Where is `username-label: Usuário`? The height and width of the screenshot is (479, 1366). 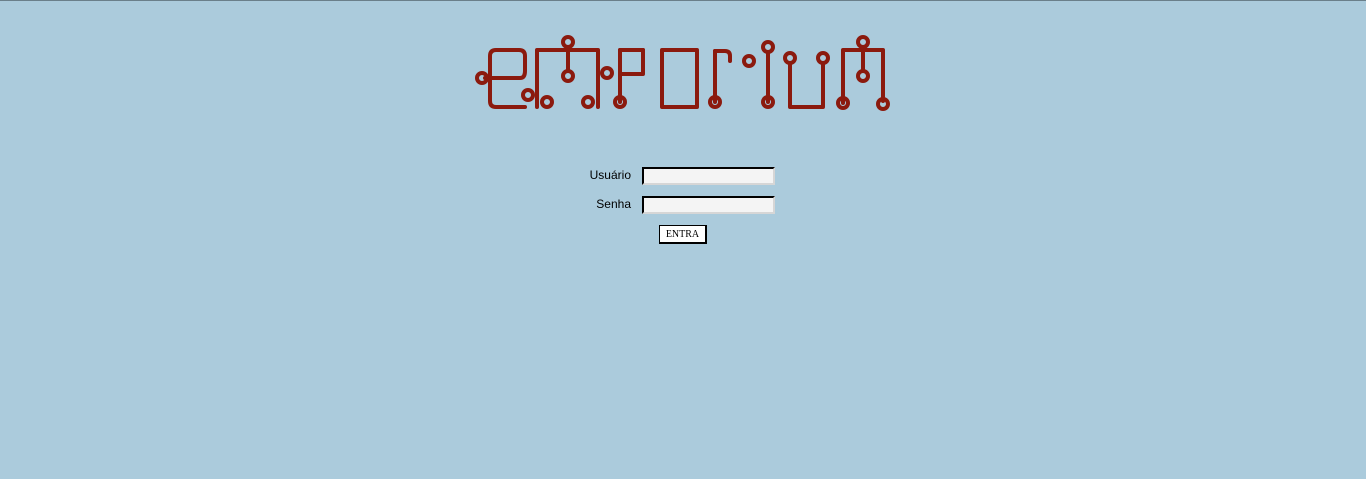
username-label: Usuário is located at coordinates (610, 175).